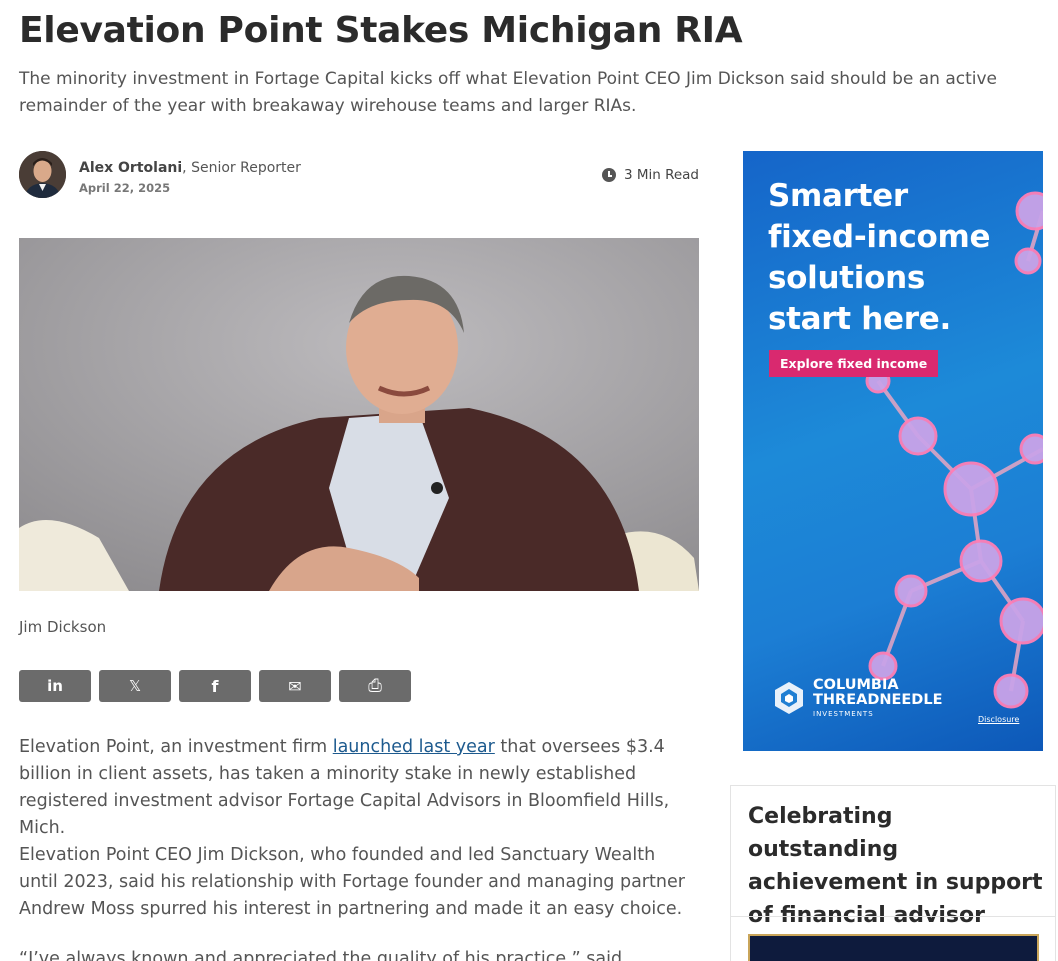 The width and height of the screenshot is (1058, 961). What do you see at coordinates (661, 175) in the screenshot?
I see `read-time-label: 3 Min Read` at bounding box center [661, 175].